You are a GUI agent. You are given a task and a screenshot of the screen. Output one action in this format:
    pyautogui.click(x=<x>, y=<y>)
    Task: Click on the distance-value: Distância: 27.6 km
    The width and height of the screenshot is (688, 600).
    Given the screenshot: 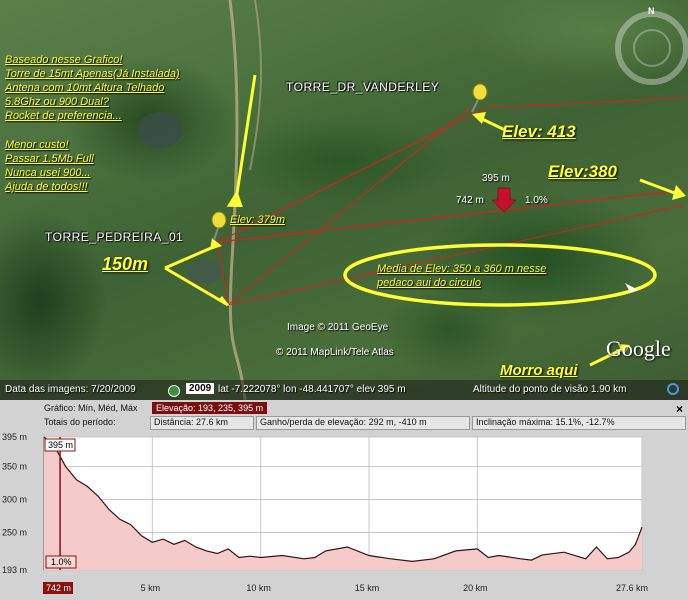 What is the action you would take?
    pyautogui.click(x=191, y=422)
    